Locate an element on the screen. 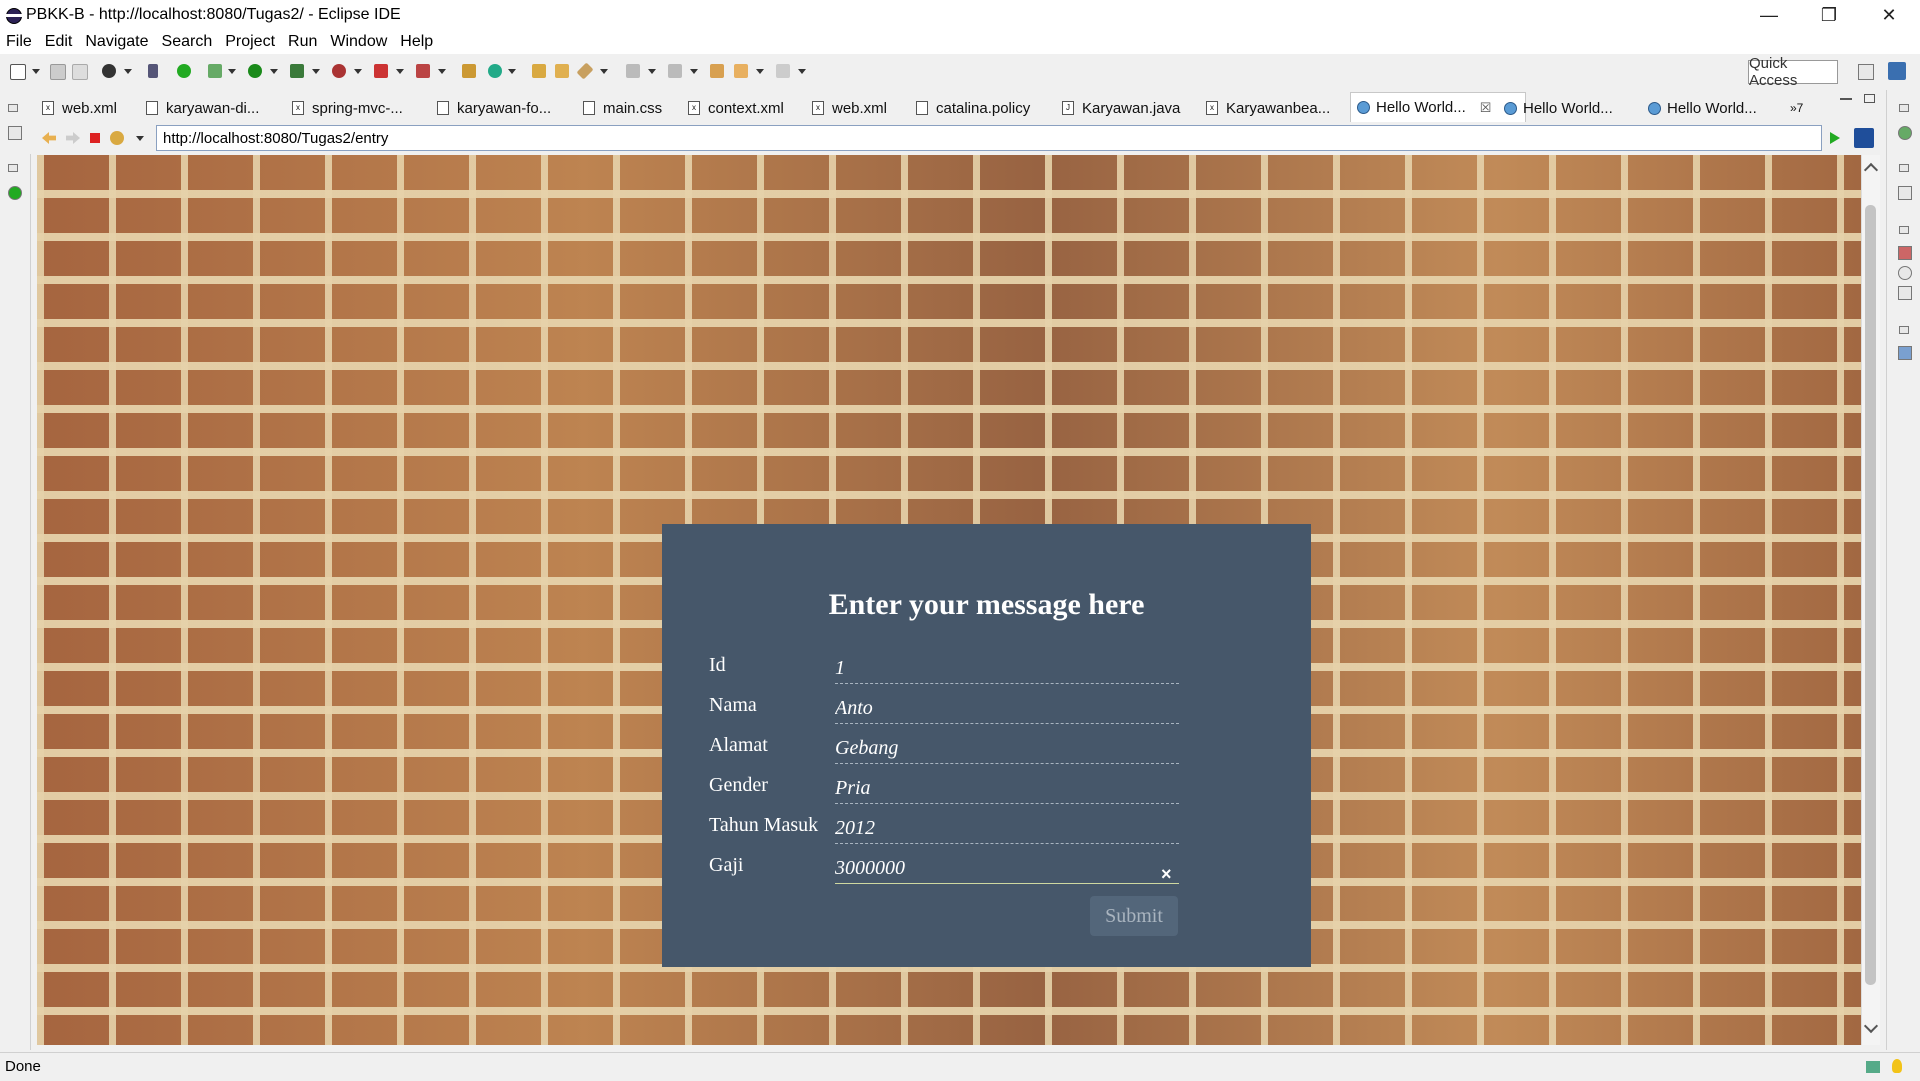 The image size is (1920, 1081). coverage-icon is located at coordinates (297, 71).